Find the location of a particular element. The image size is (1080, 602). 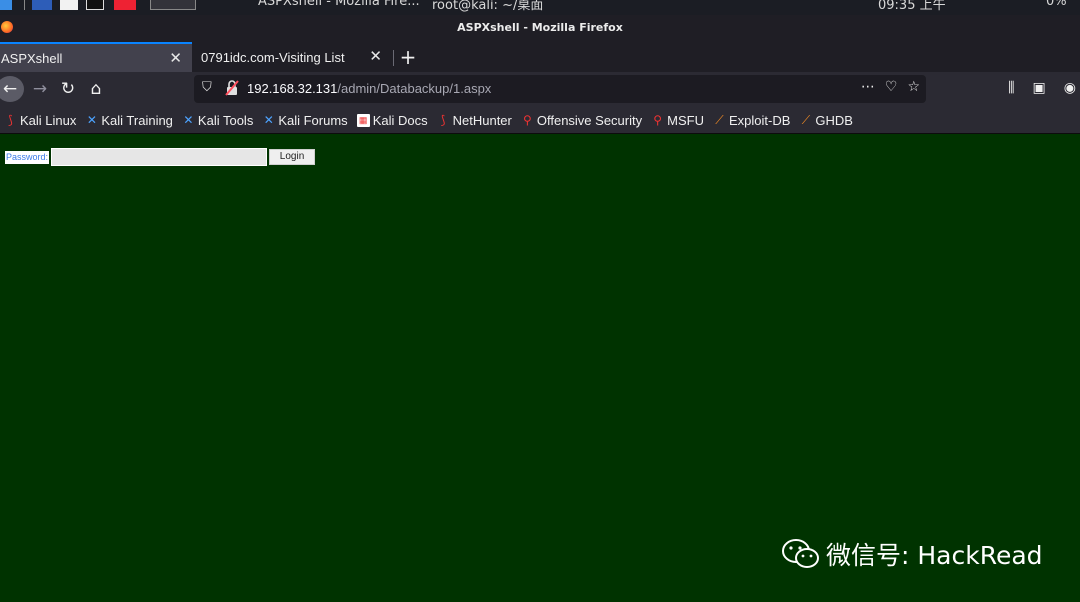

home-icon: ⌂ is located at coordinates (96, 89).